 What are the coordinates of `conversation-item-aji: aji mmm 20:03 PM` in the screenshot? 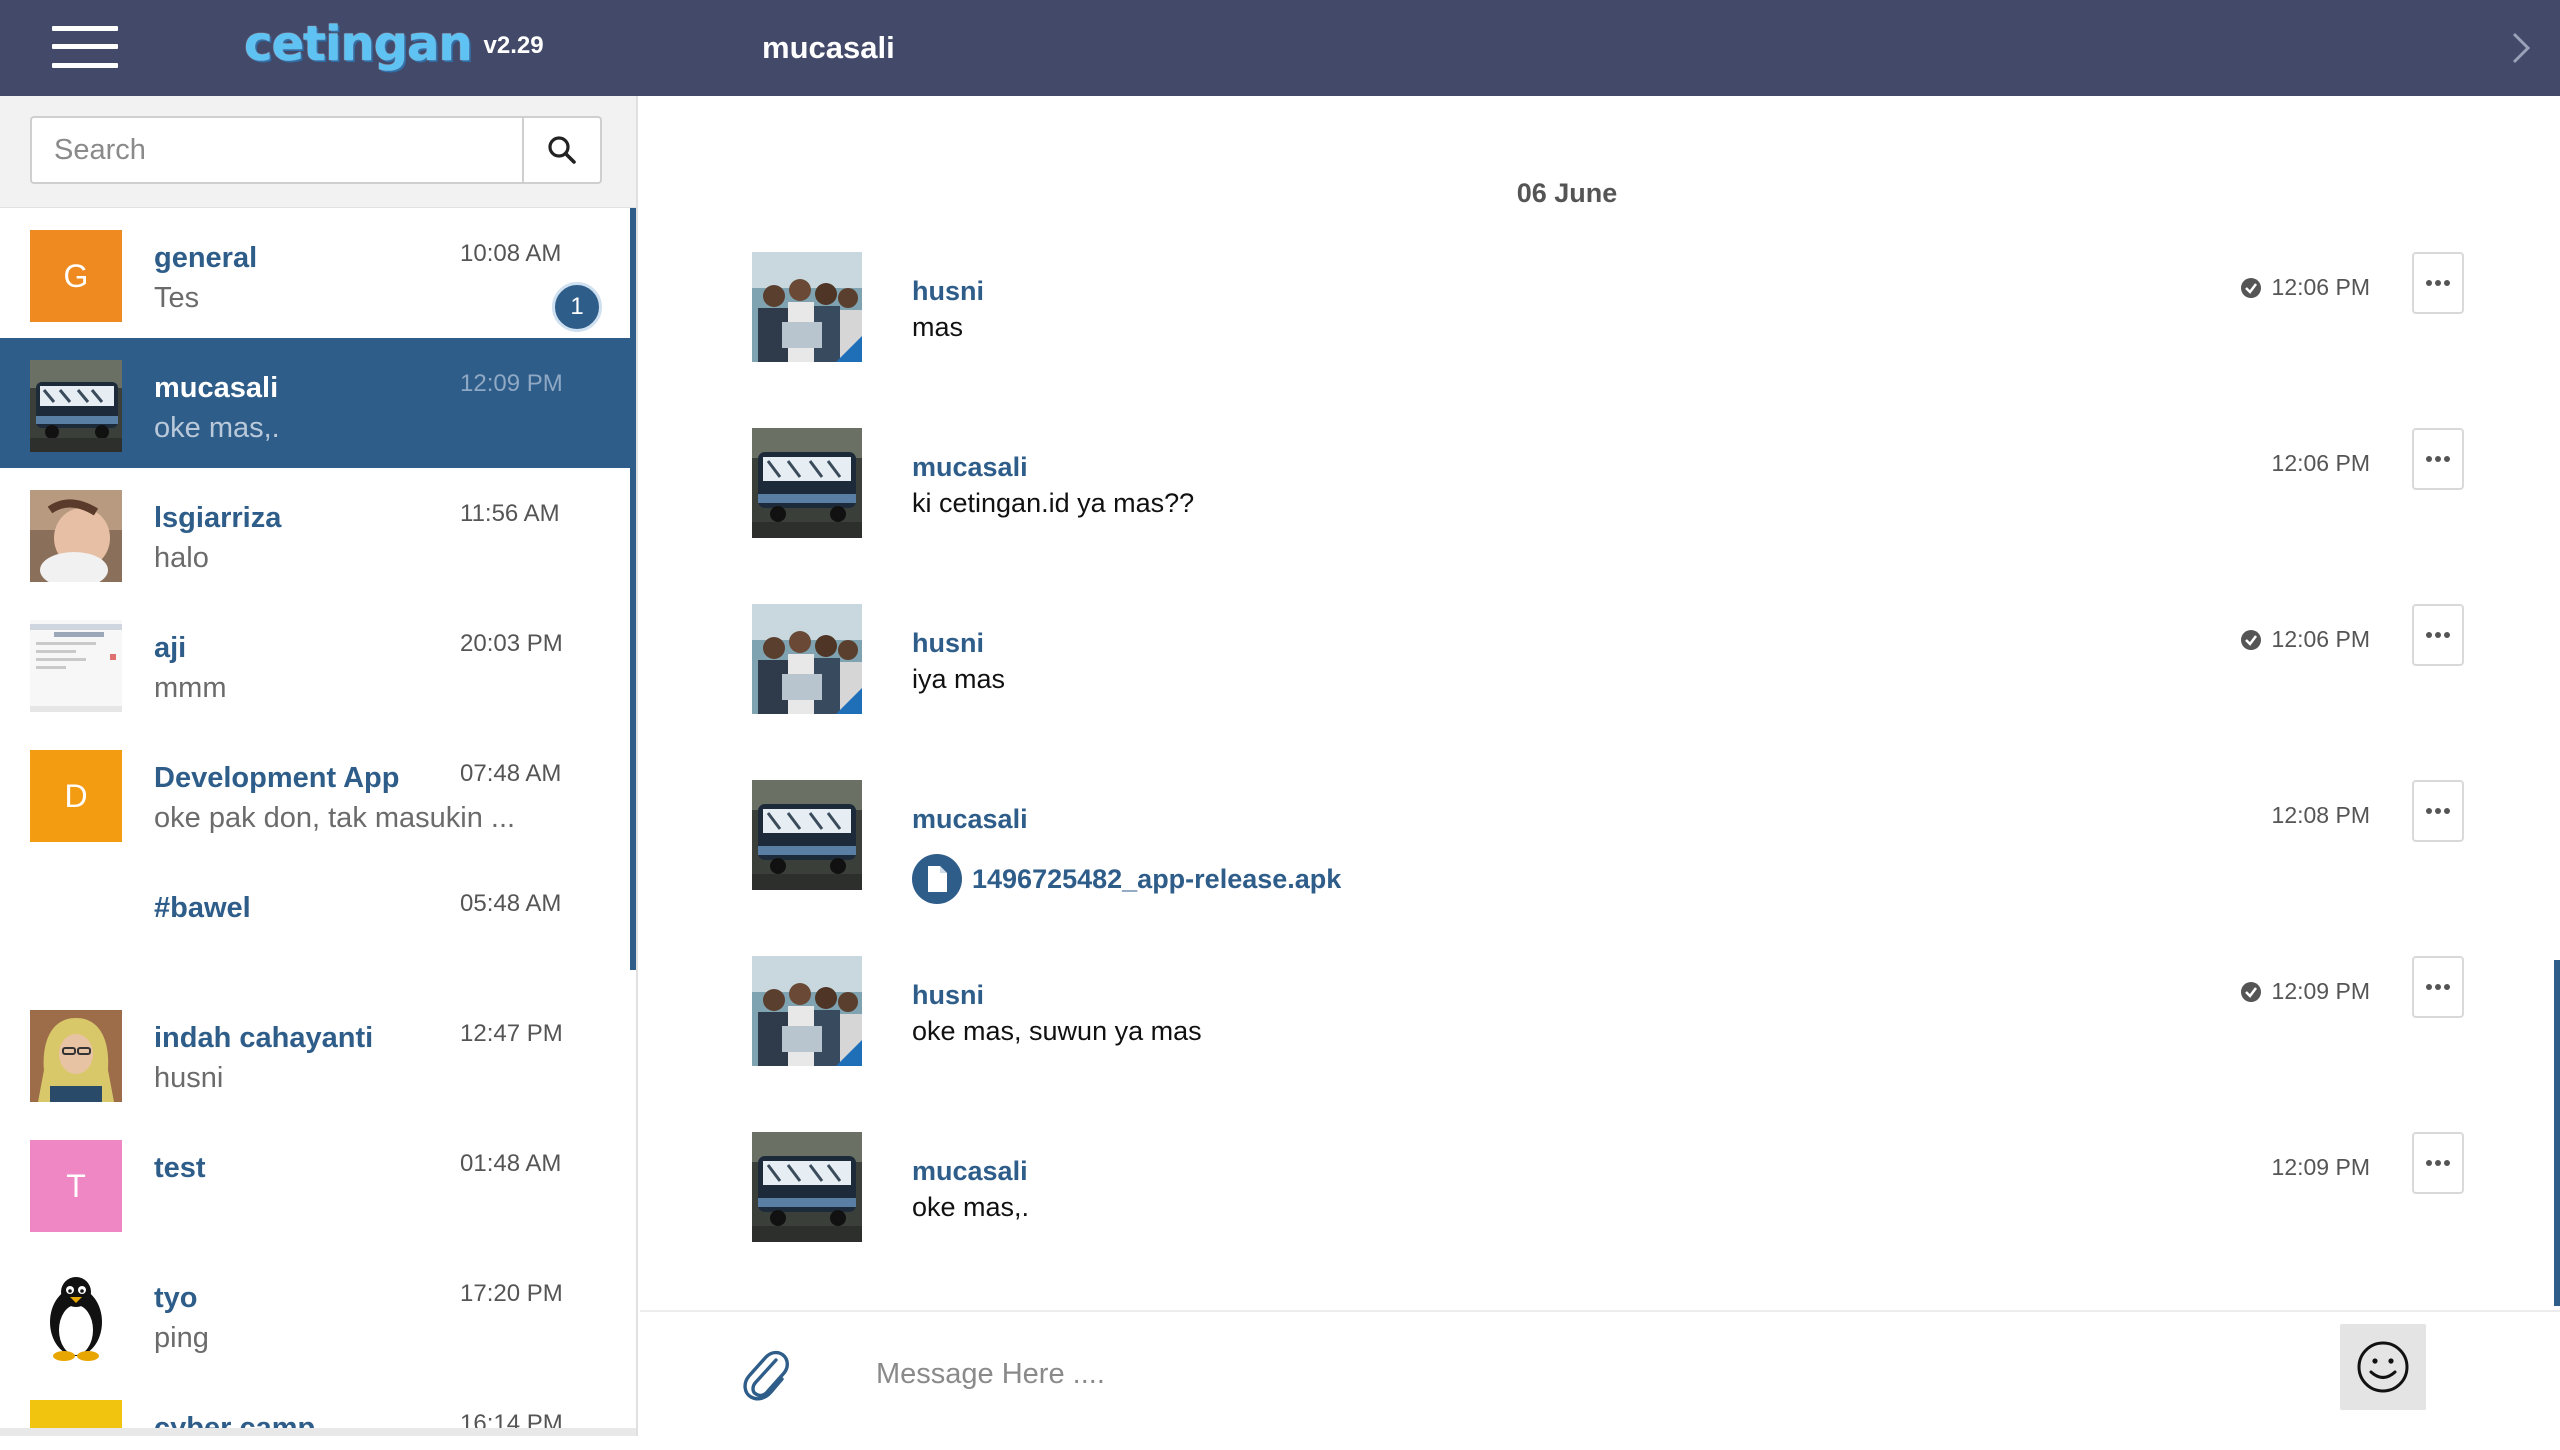 It's located at (316, 663).